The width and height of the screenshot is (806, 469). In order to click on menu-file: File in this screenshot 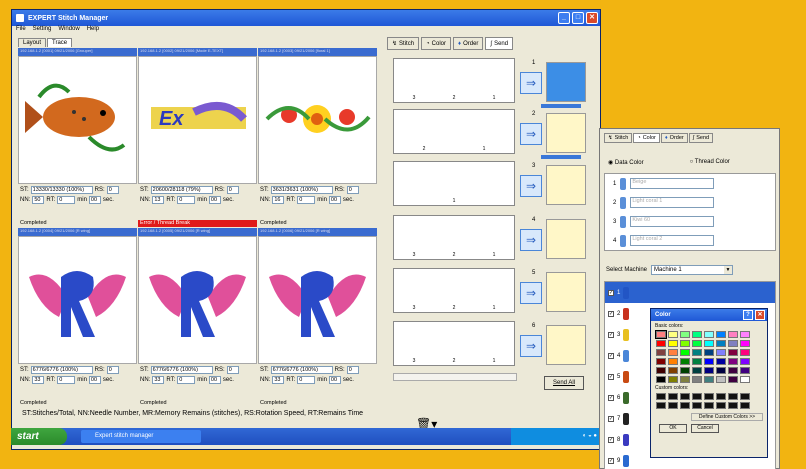, I will do `click(21, 31)`.